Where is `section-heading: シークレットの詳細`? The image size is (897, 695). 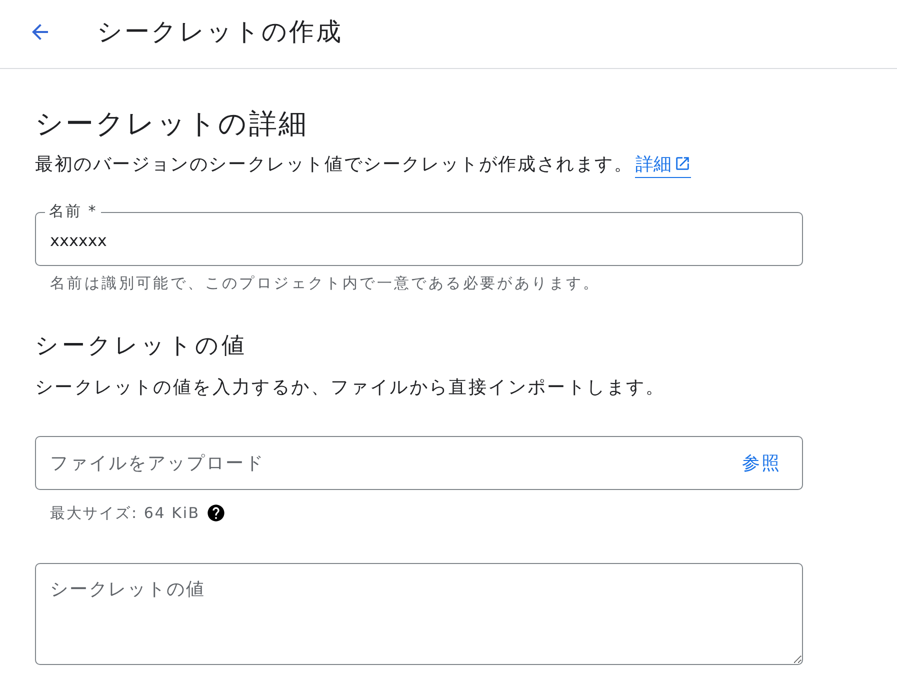 section-heading: シークレットの詳細 is located at coordinates (171, 124).